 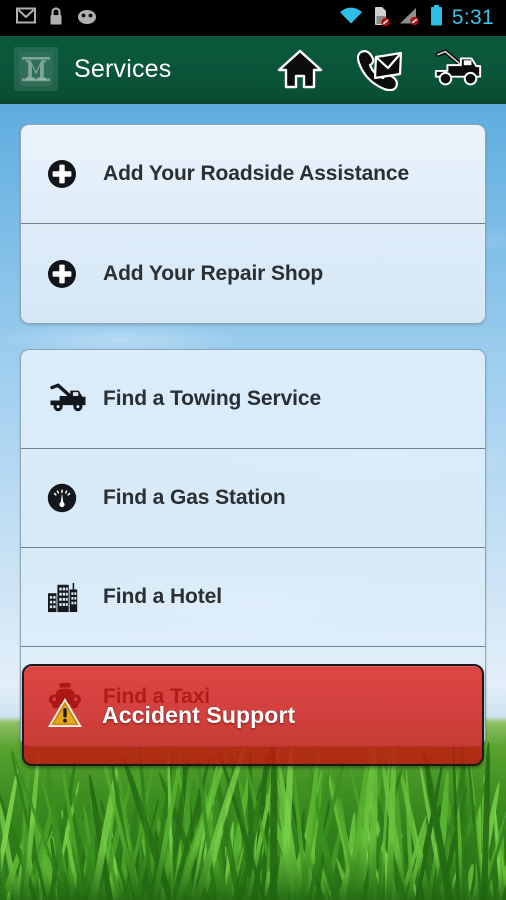 I want to click on row-label: Find a Gas Station, so click(x=194, y=497).